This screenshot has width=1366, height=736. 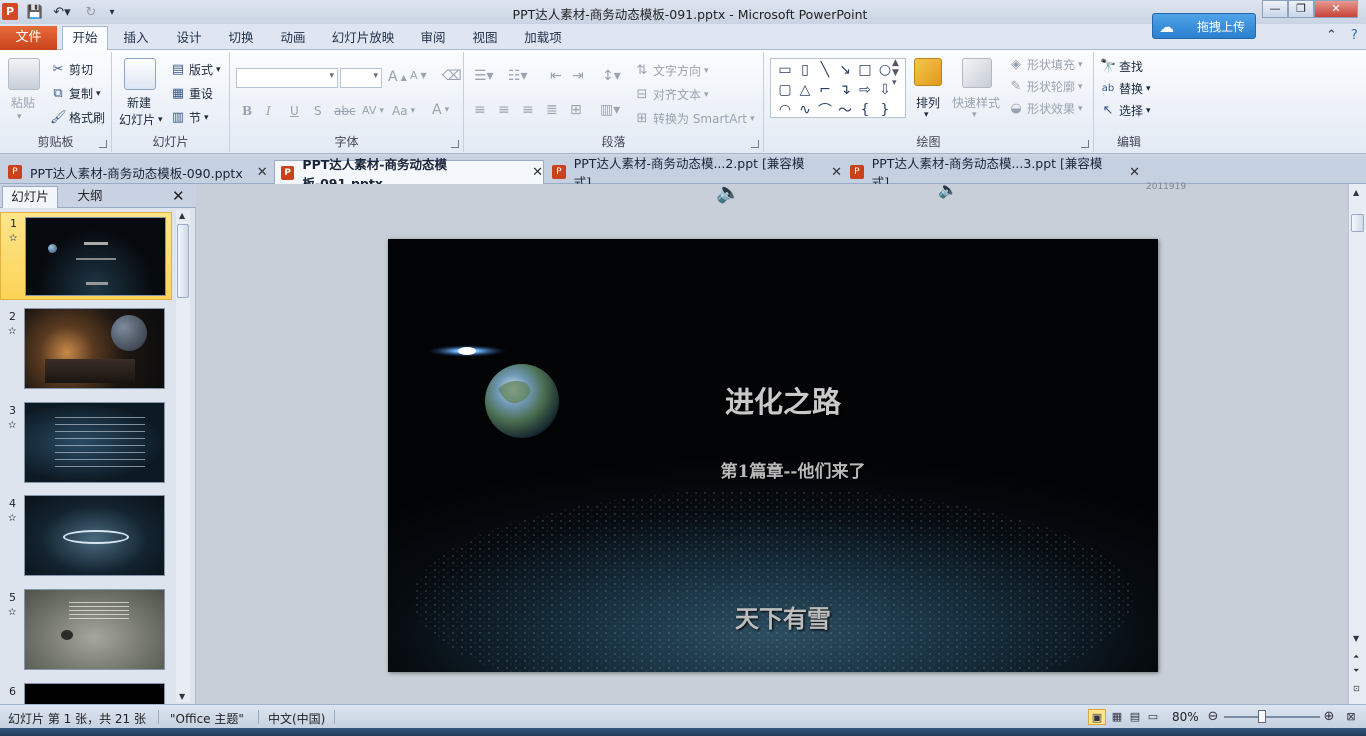 I want to click on italic-button: I, so click(x=268, y=111).